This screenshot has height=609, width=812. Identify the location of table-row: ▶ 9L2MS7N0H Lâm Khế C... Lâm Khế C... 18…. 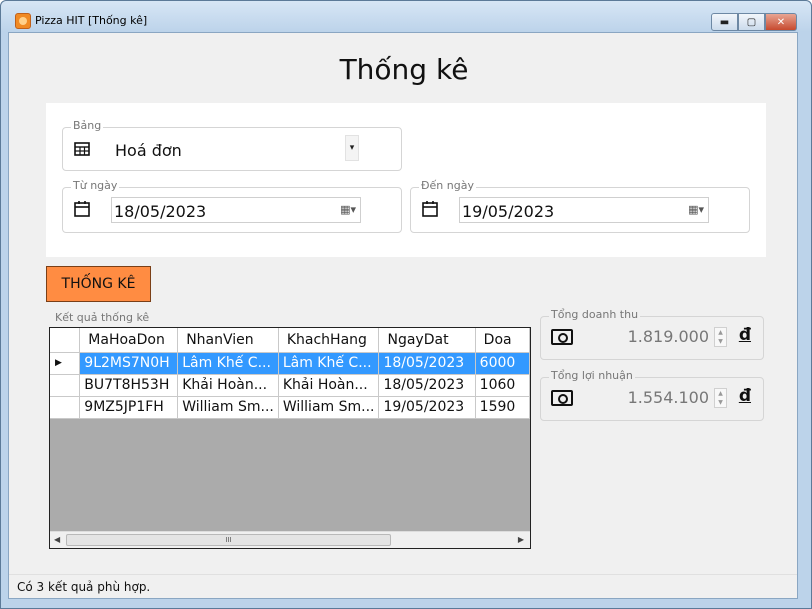
(290, 363).